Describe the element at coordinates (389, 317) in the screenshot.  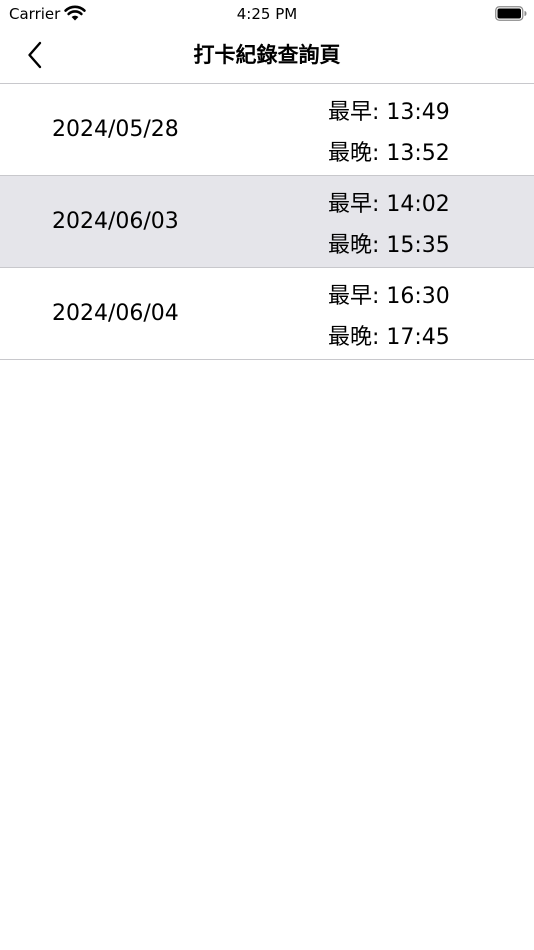
I see `record-times: 最早: 16:30 最晚: 17:45` at that location.